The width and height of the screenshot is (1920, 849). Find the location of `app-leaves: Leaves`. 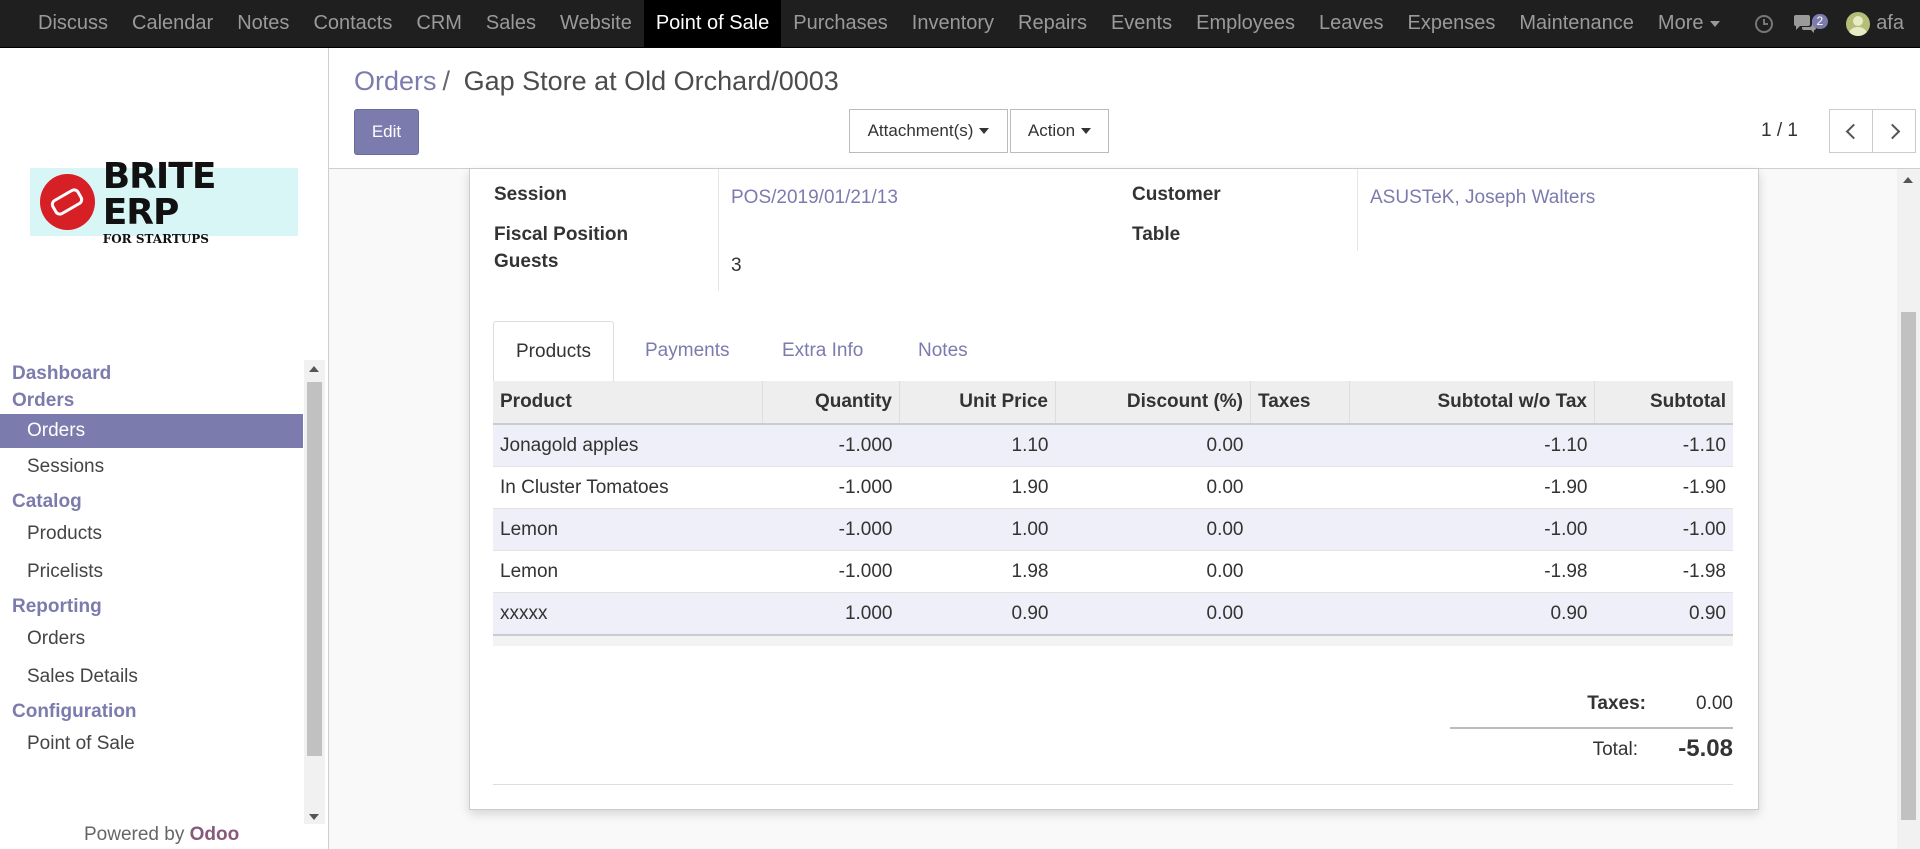

app-leaves: Leaves is located at coordinates (1351, 23).